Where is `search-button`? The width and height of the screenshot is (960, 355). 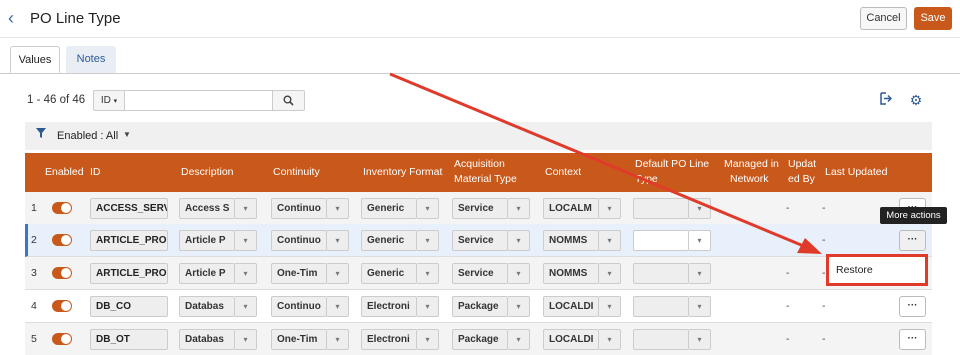
search-button is located at coordinates (289, 100).